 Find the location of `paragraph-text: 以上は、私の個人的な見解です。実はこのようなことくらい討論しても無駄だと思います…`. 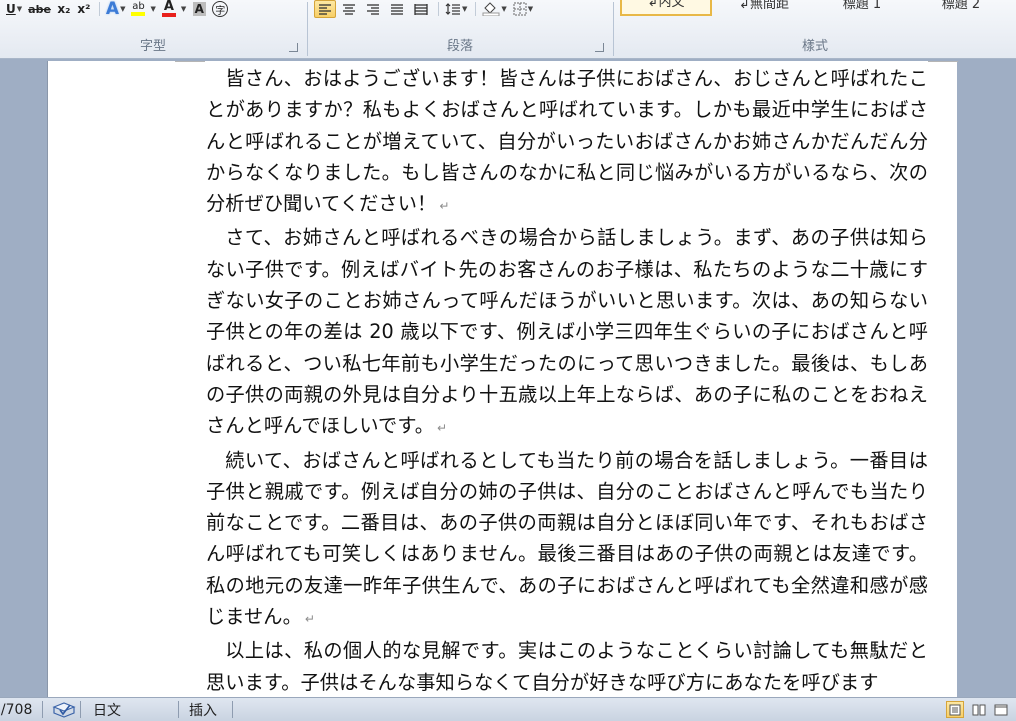

paragraph-text: 以上は、私の個人的な見解です。実はこのようなことくらい討論しても無駄だと思います… is located at coordinates (567, 666).